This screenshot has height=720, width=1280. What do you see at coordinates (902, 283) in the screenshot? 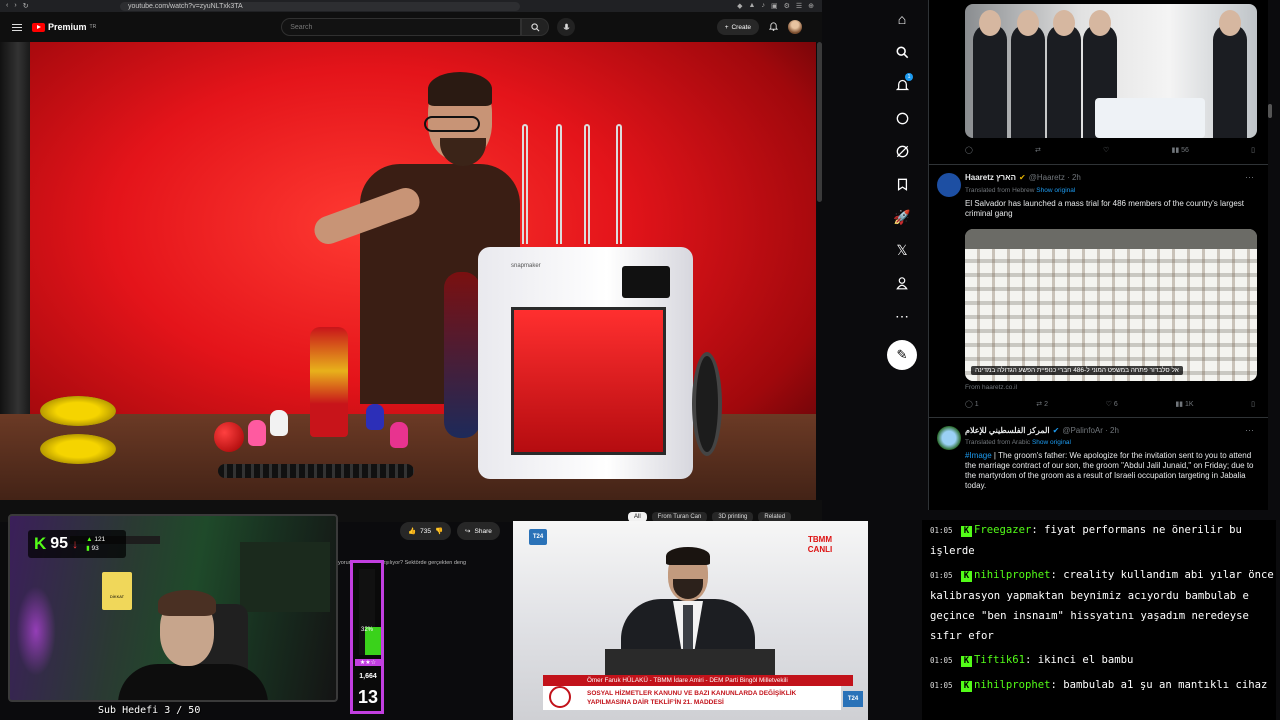
I see `profile-icon` at bounding box center [902, 283].